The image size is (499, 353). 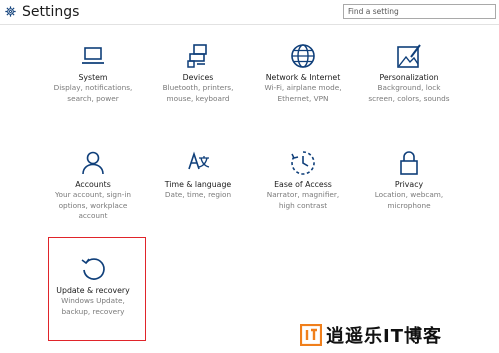 What do you see at coordinates (93, 290) in the screenshot?
I see `tile-label: Update & recovery` at bounding box center [93, 290].